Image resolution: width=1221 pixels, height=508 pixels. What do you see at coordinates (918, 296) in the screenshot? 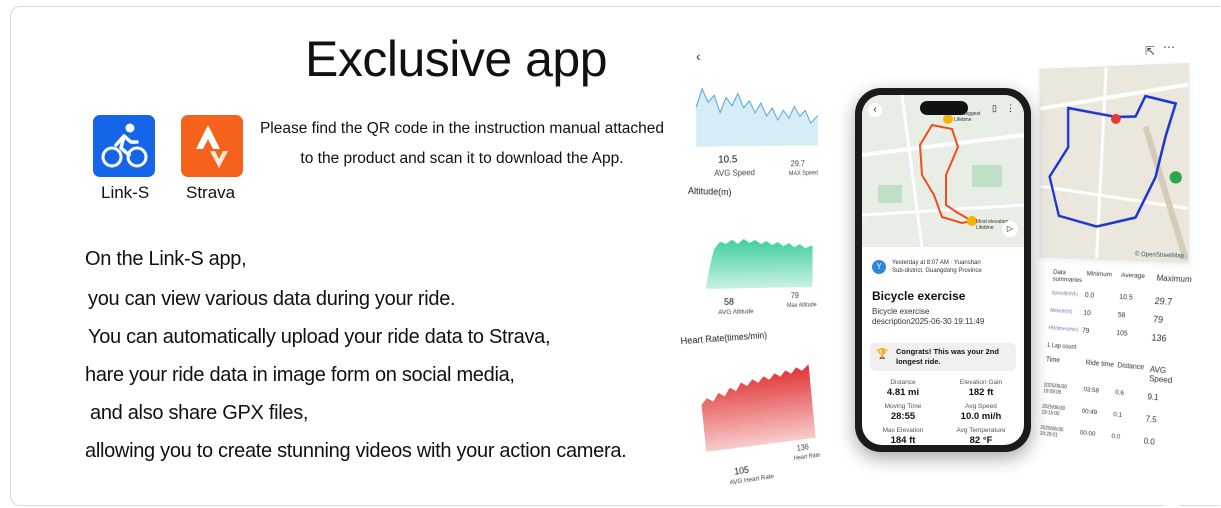
I see `activity-title: Bicycle exercise` at bounding box center [918, 296].